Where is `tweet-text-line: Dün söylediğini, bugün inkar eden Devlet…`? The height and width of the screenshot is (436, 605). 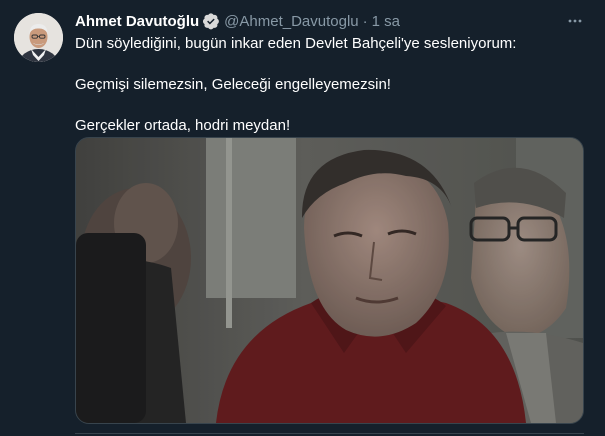
tweet-text-line: Dün söylediğini, bugün inkar eden Devlet… is located at coordinates (296, 43).